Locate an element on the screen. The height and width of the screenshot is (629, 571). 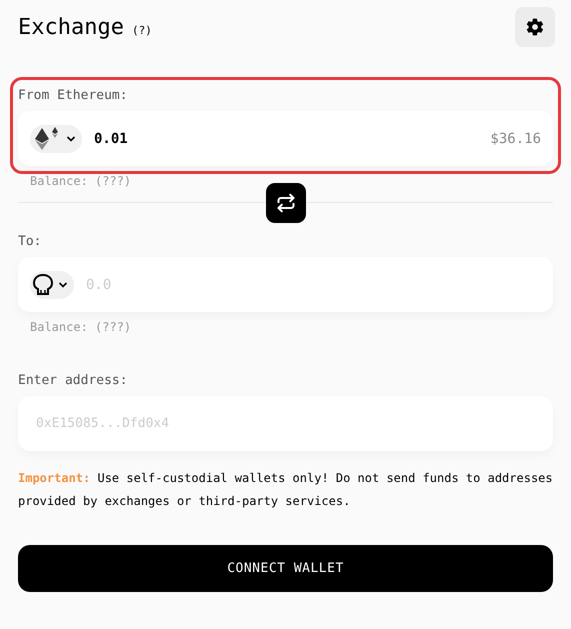
warning-text: Important: Use self-custodial wallets only! Do not send funds to addresses provided by exchanges or third-party services. is located at coordinates (285, 490).